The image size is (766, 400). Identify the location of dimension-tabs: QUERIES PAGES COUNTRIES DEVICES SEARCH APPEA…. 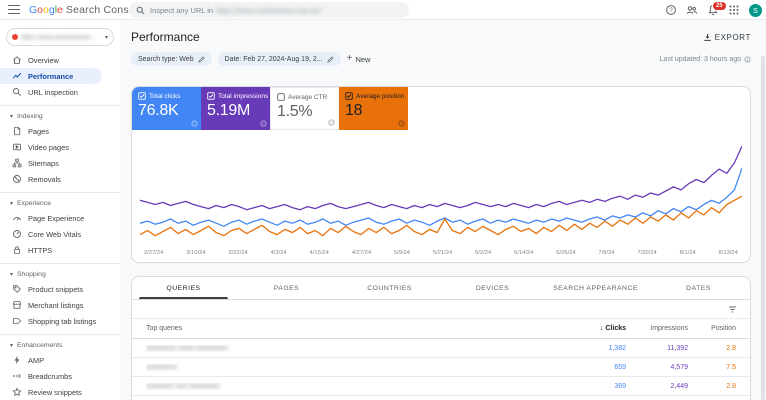
(441, 288).